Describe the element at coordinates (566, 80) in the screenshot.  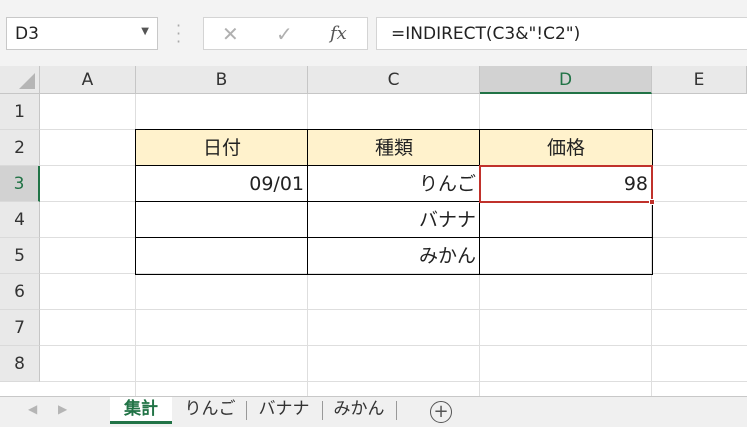
I see `column-header-d: D` at that location.